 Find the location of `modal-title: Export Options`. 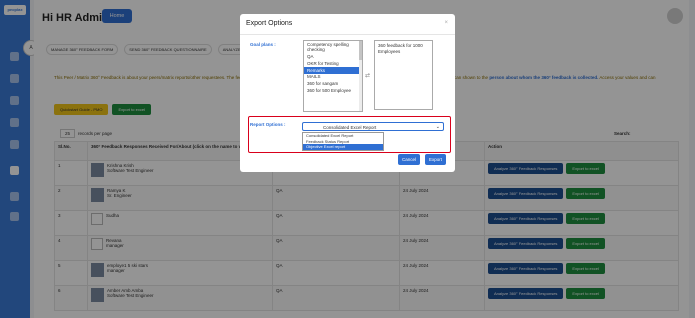

modal-title: Export Options is located at coordinates (269, 23).